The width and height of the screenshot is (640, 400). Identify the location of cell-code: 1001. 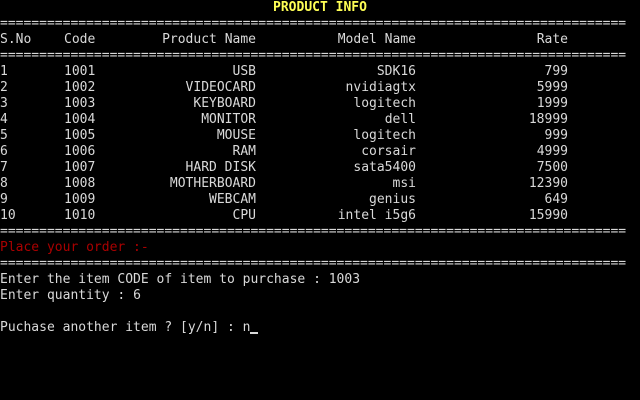
(80, 71).